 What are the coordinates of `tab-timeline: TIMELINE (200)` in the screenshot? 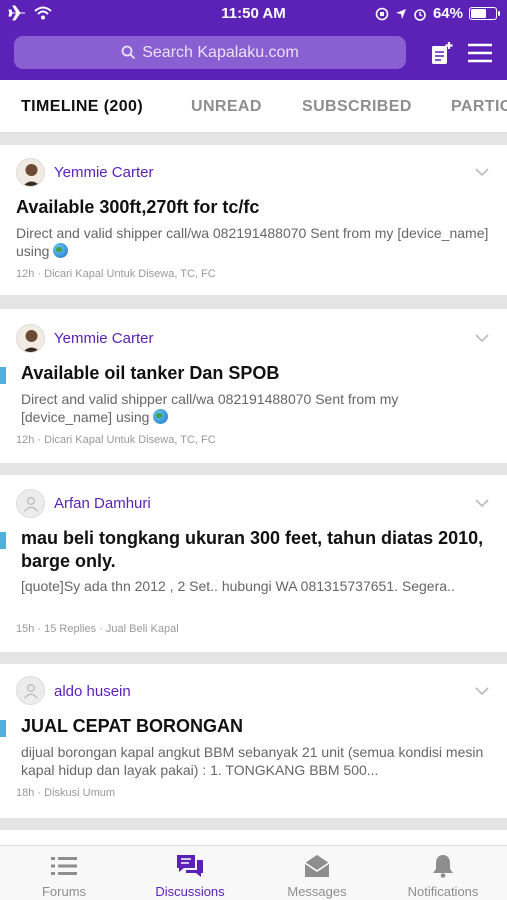 It's located at (82, 107).